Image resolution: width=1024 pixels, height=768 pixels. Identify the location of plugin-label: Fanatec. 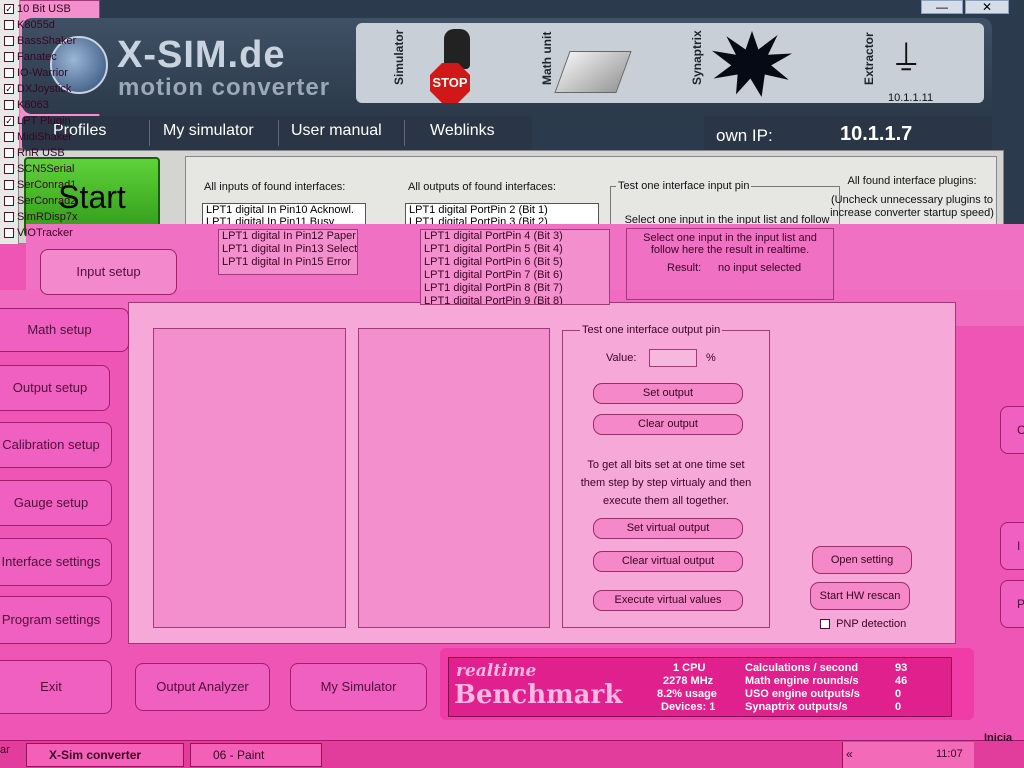
(37, 57).